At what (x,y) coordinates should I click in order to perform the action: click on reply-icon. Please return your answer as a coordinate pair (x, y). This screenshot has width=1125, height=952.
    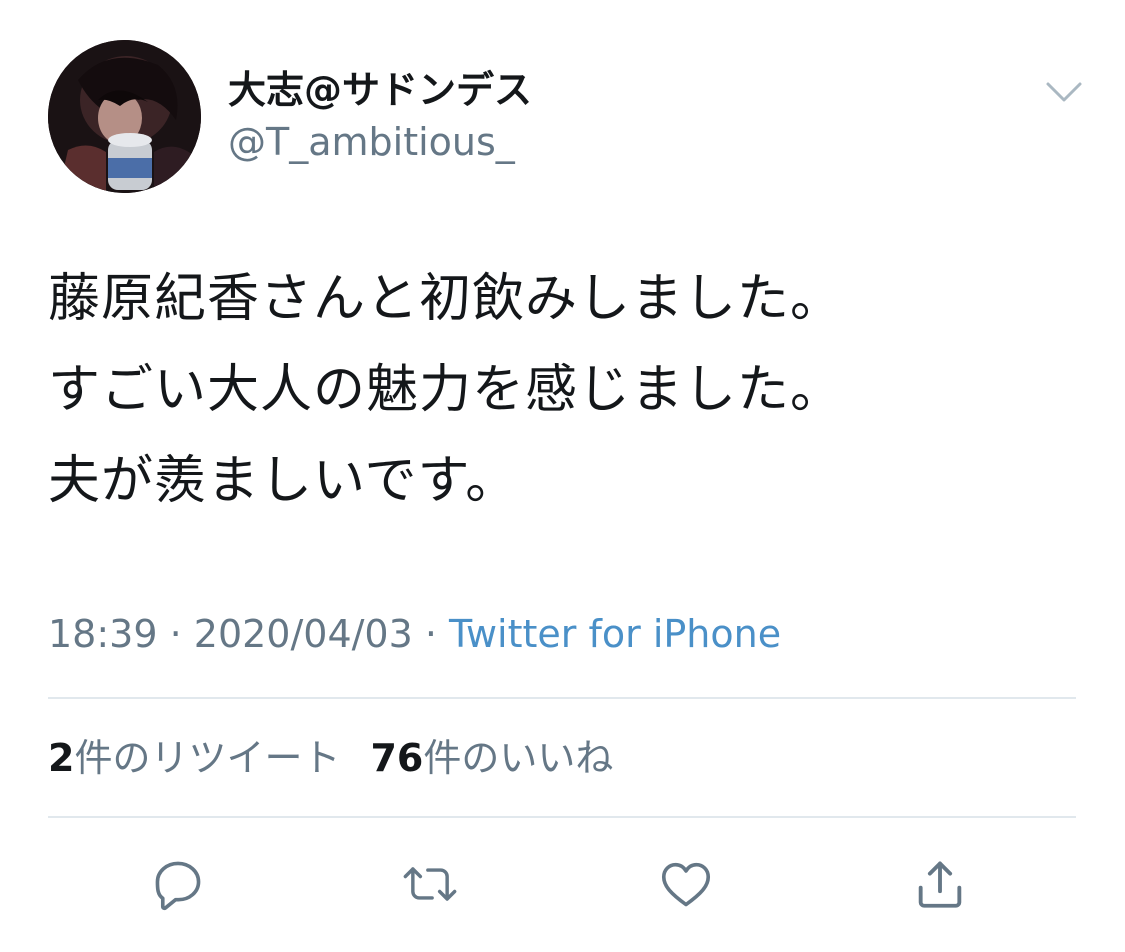
    Looking at the image, I should click on (178, 886).